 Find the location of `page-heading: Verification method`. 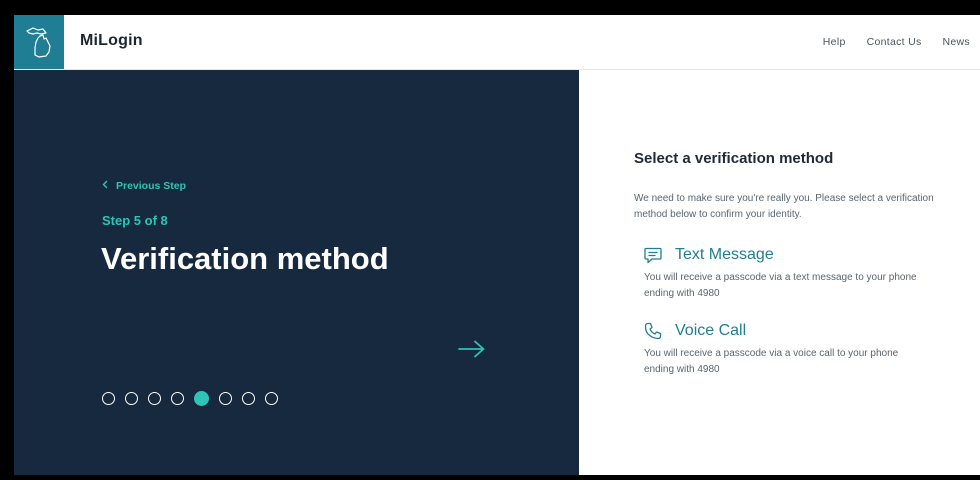

page-heading: Verification method is located at coordinates (245, 258).